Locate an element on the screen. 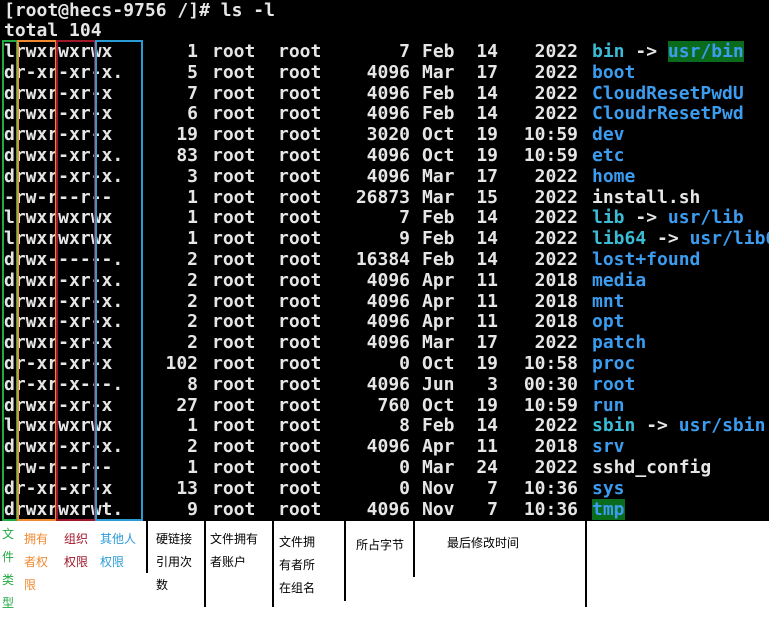 The height and width of the screenshot is (633, 769). entry-name: etc is located at coordinates (608, 155).